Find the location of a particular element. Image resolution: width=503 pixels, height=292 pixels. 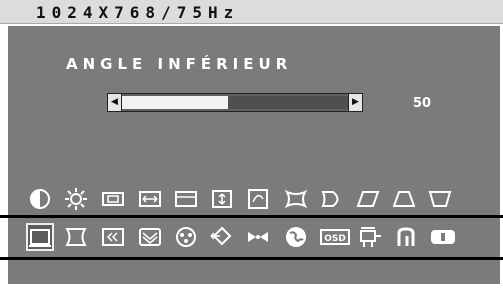

icon-row-top is located at coordinates (251, 199).